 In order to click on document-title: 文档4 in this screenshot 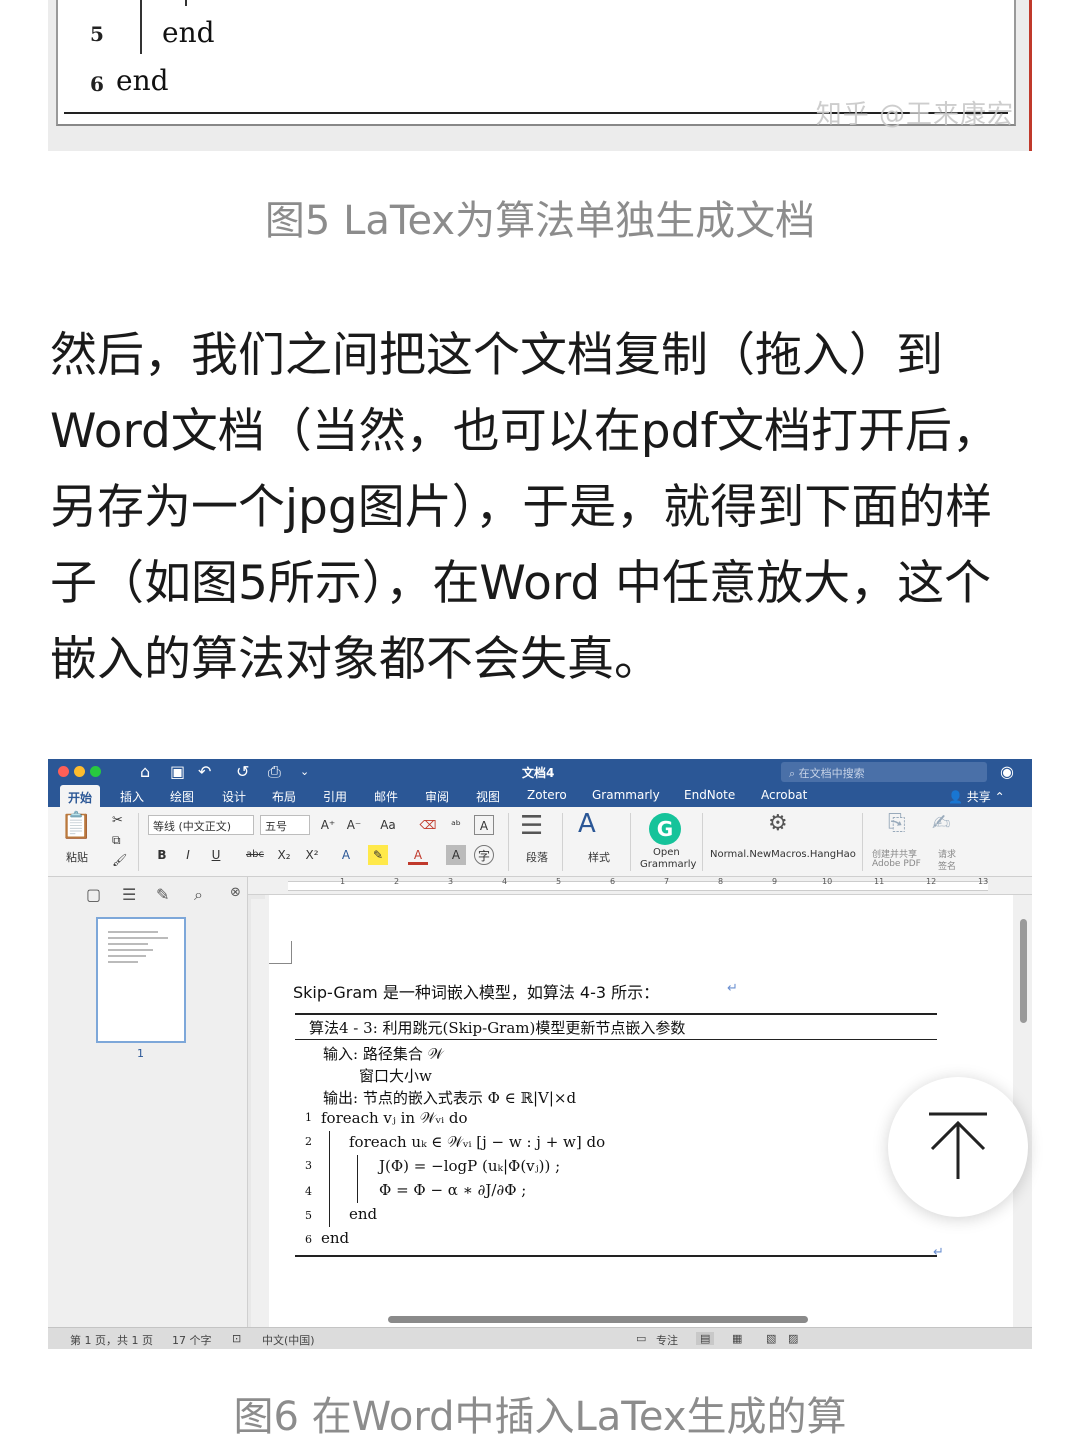, I will do `click(538, 773)`.